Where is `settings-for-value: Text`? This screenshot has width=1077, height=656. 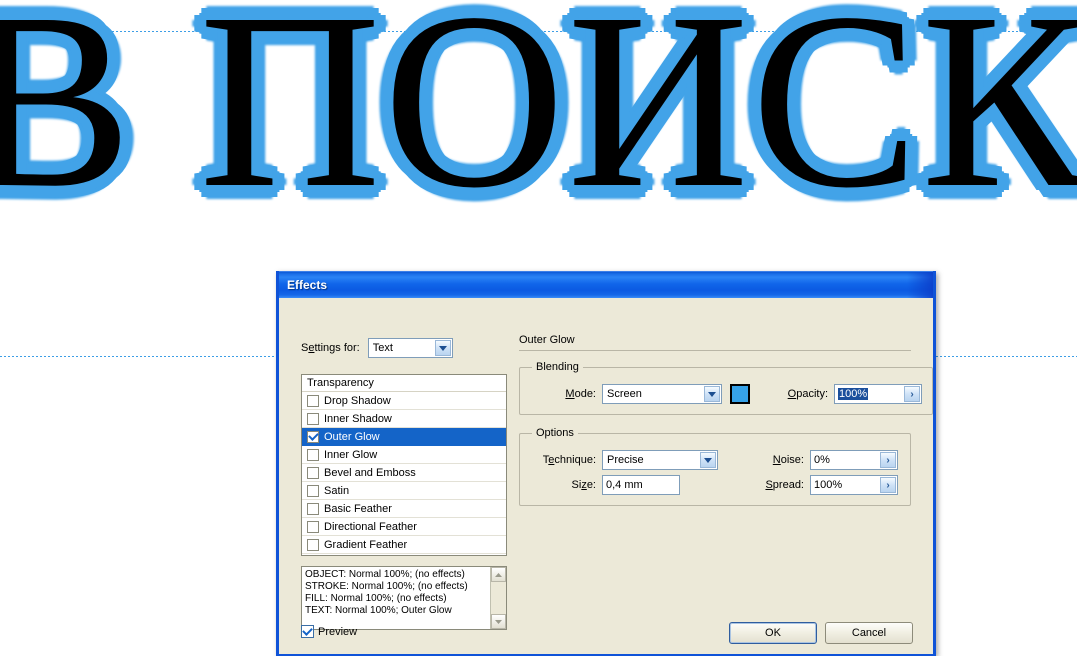
settings-for-value: Text is located at coordinates (382, 348).